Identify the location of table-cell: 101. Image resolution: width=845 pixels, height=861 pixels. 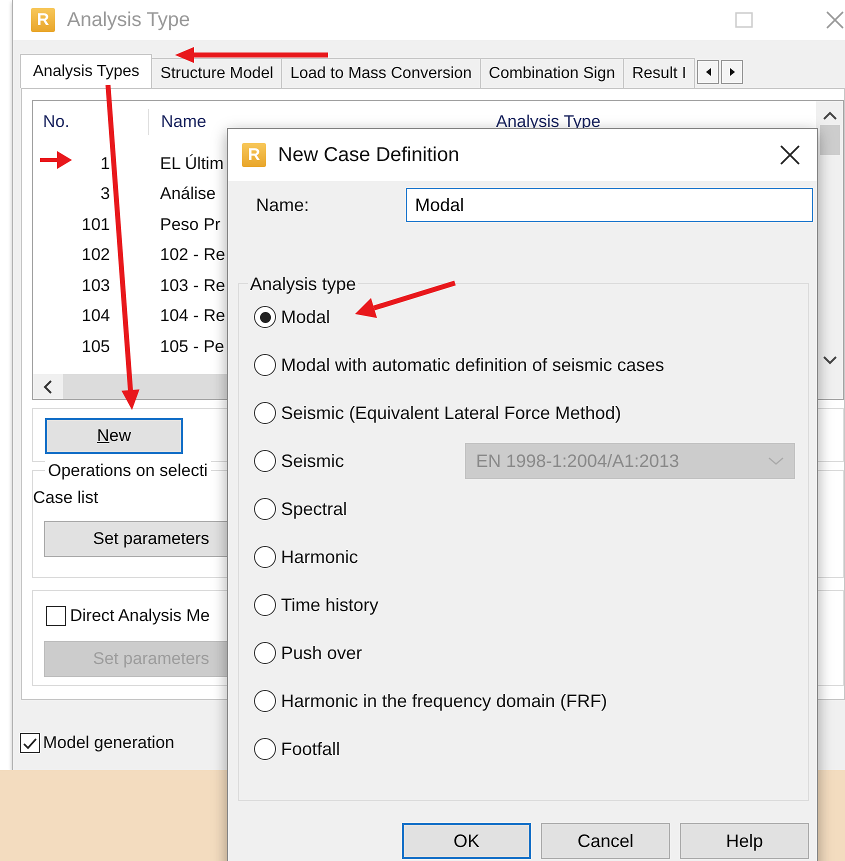
(96, 224).